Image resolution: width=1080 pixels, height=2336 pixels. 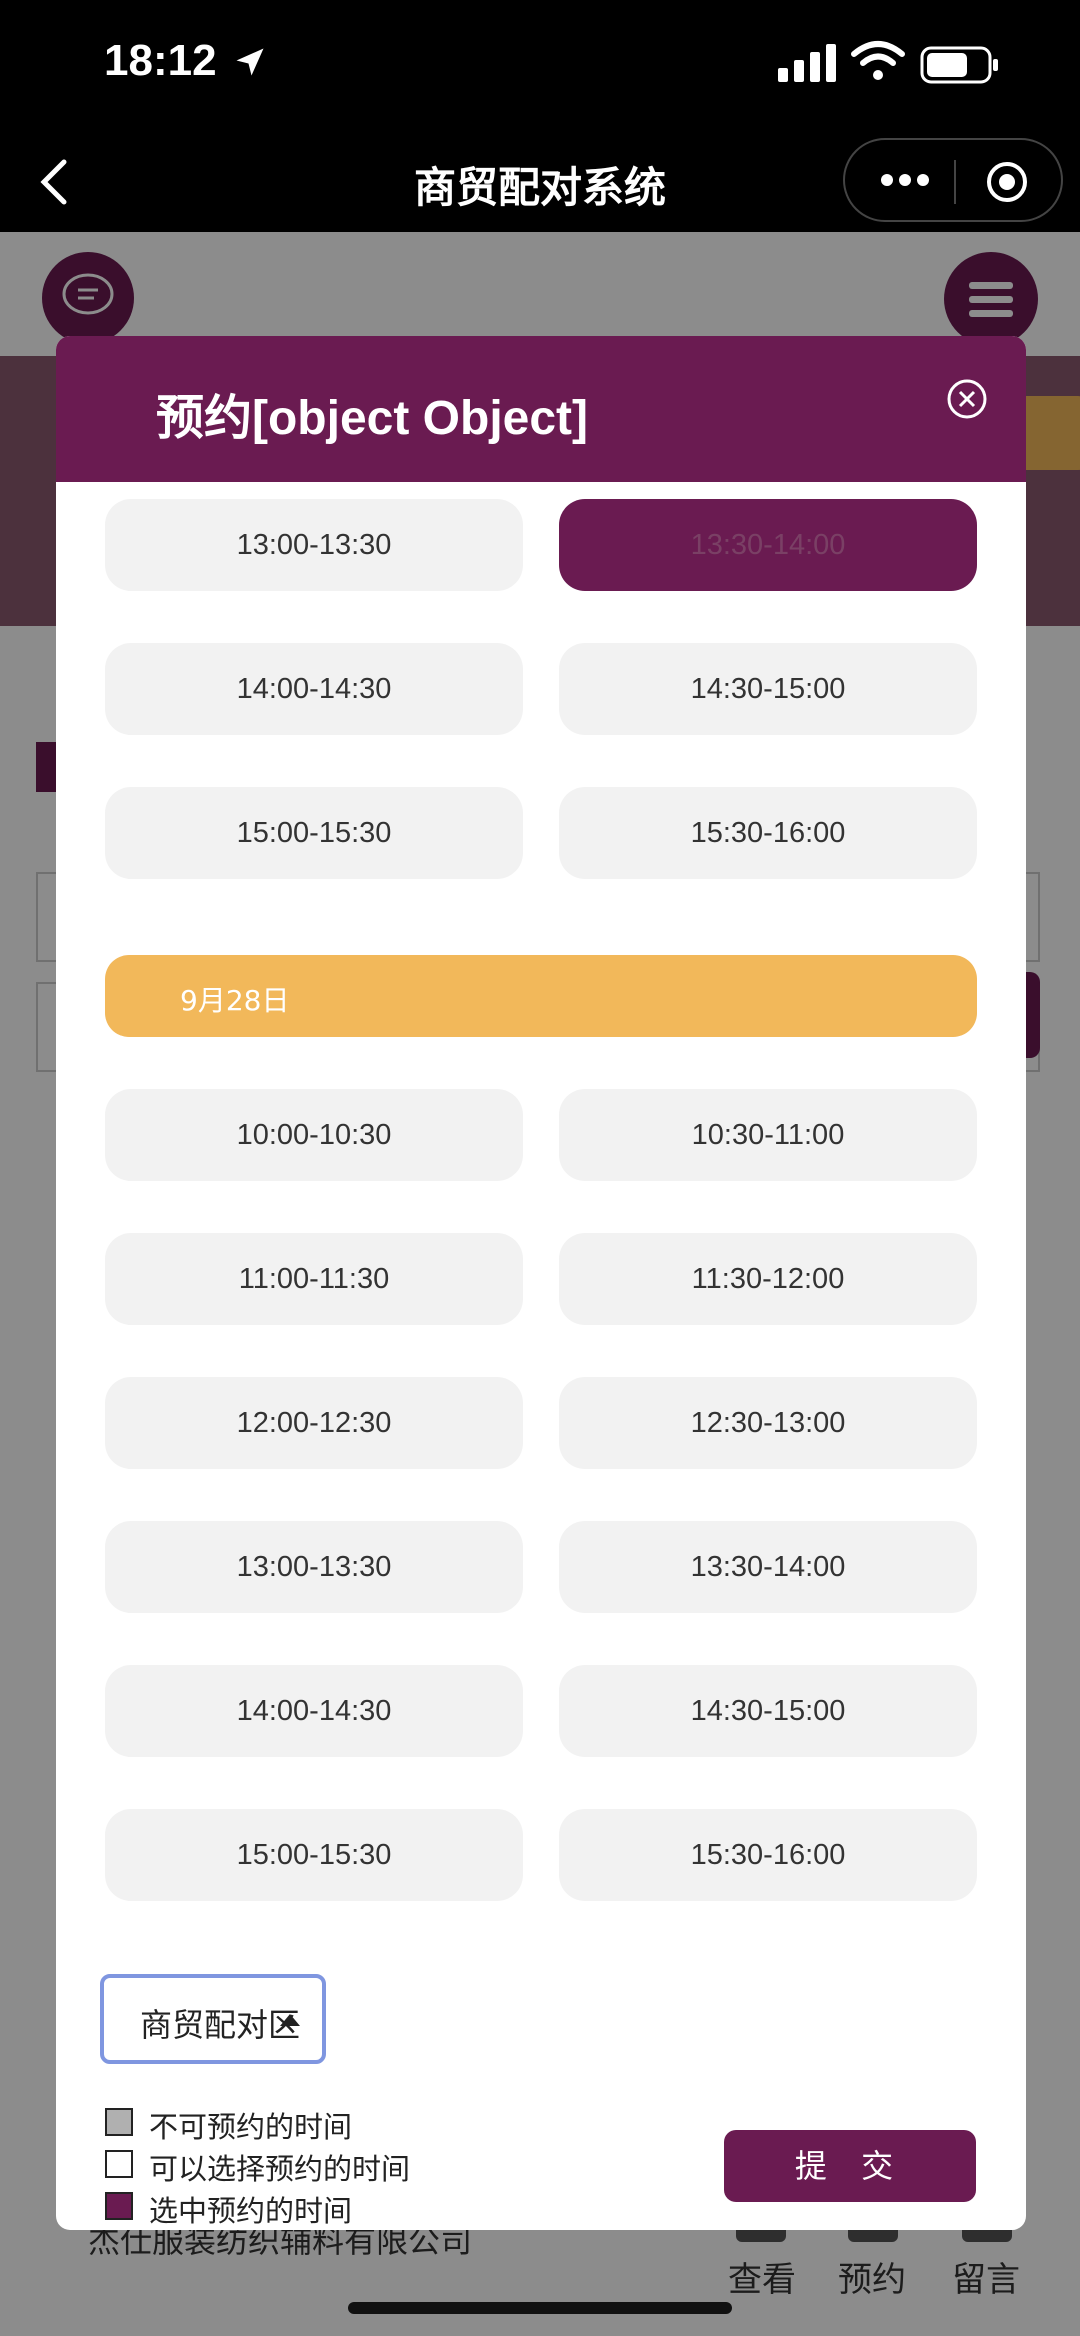 I want to click on nav-bar: 商贸配对系统, so click(x=540, y=182).